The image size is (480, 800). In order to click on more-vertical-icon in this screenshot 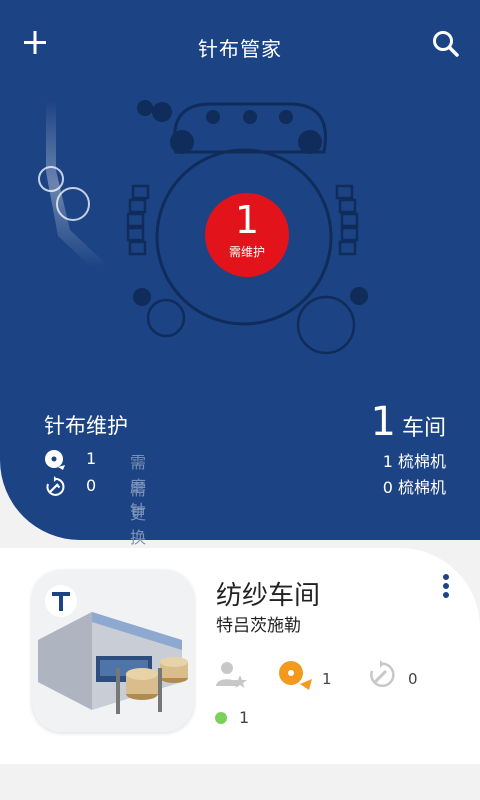, I will do `click(446, 588)`.